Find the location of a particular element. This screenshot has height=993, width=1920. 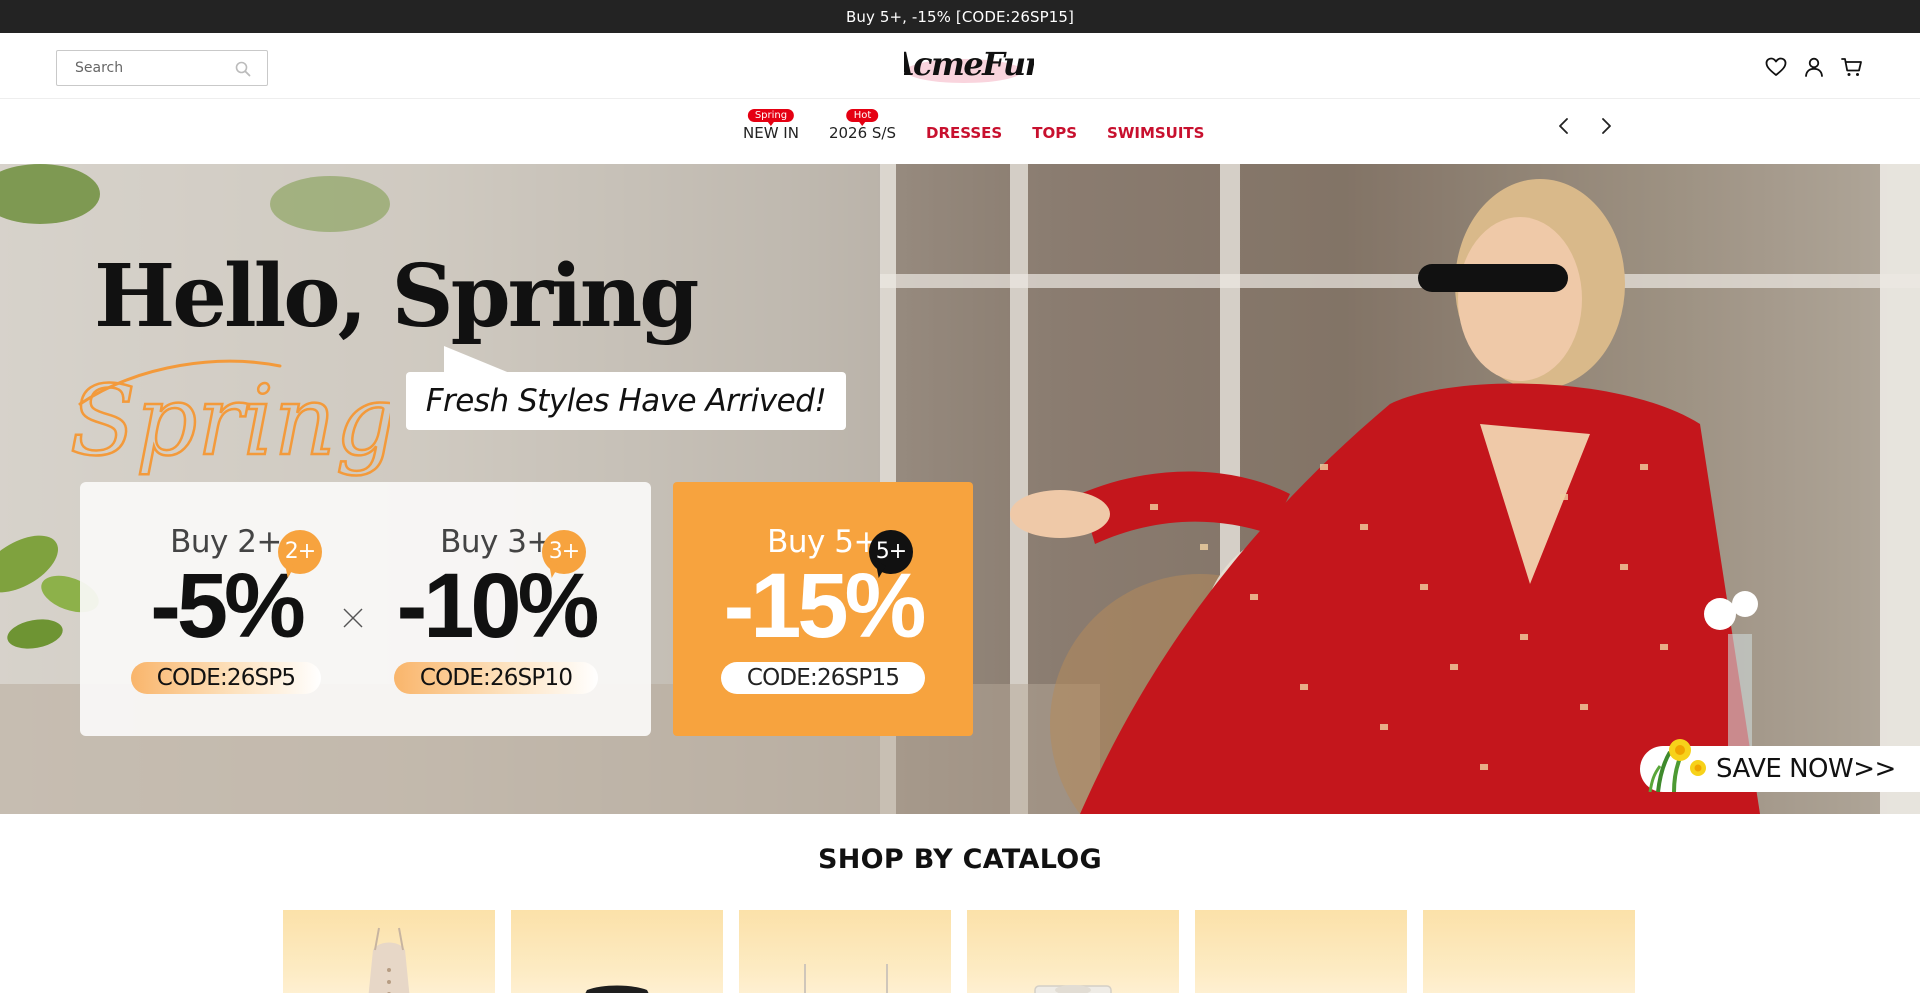

search-box is located at coordinates (162, 68).